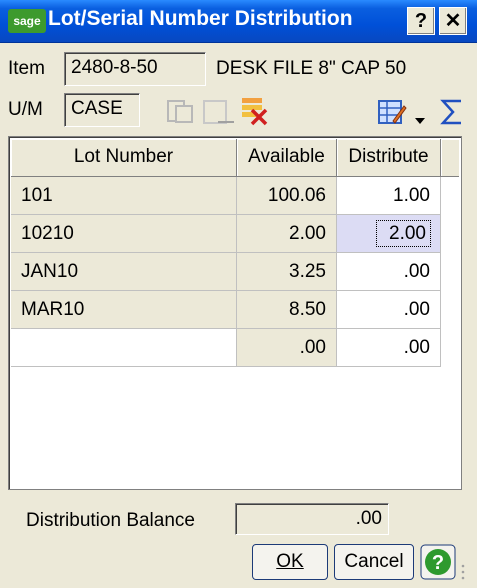 This screenshot has width=477, height=588. I want to click on cancel-button: Cancel, so click(374, 562).